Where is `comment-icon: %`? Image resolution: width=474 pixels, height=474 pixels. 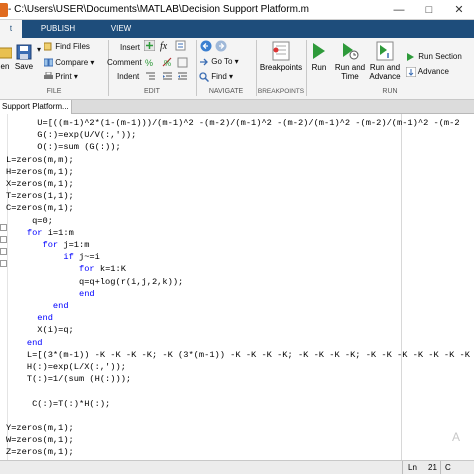 comment-icon: % is located at coordinates (150, 62).